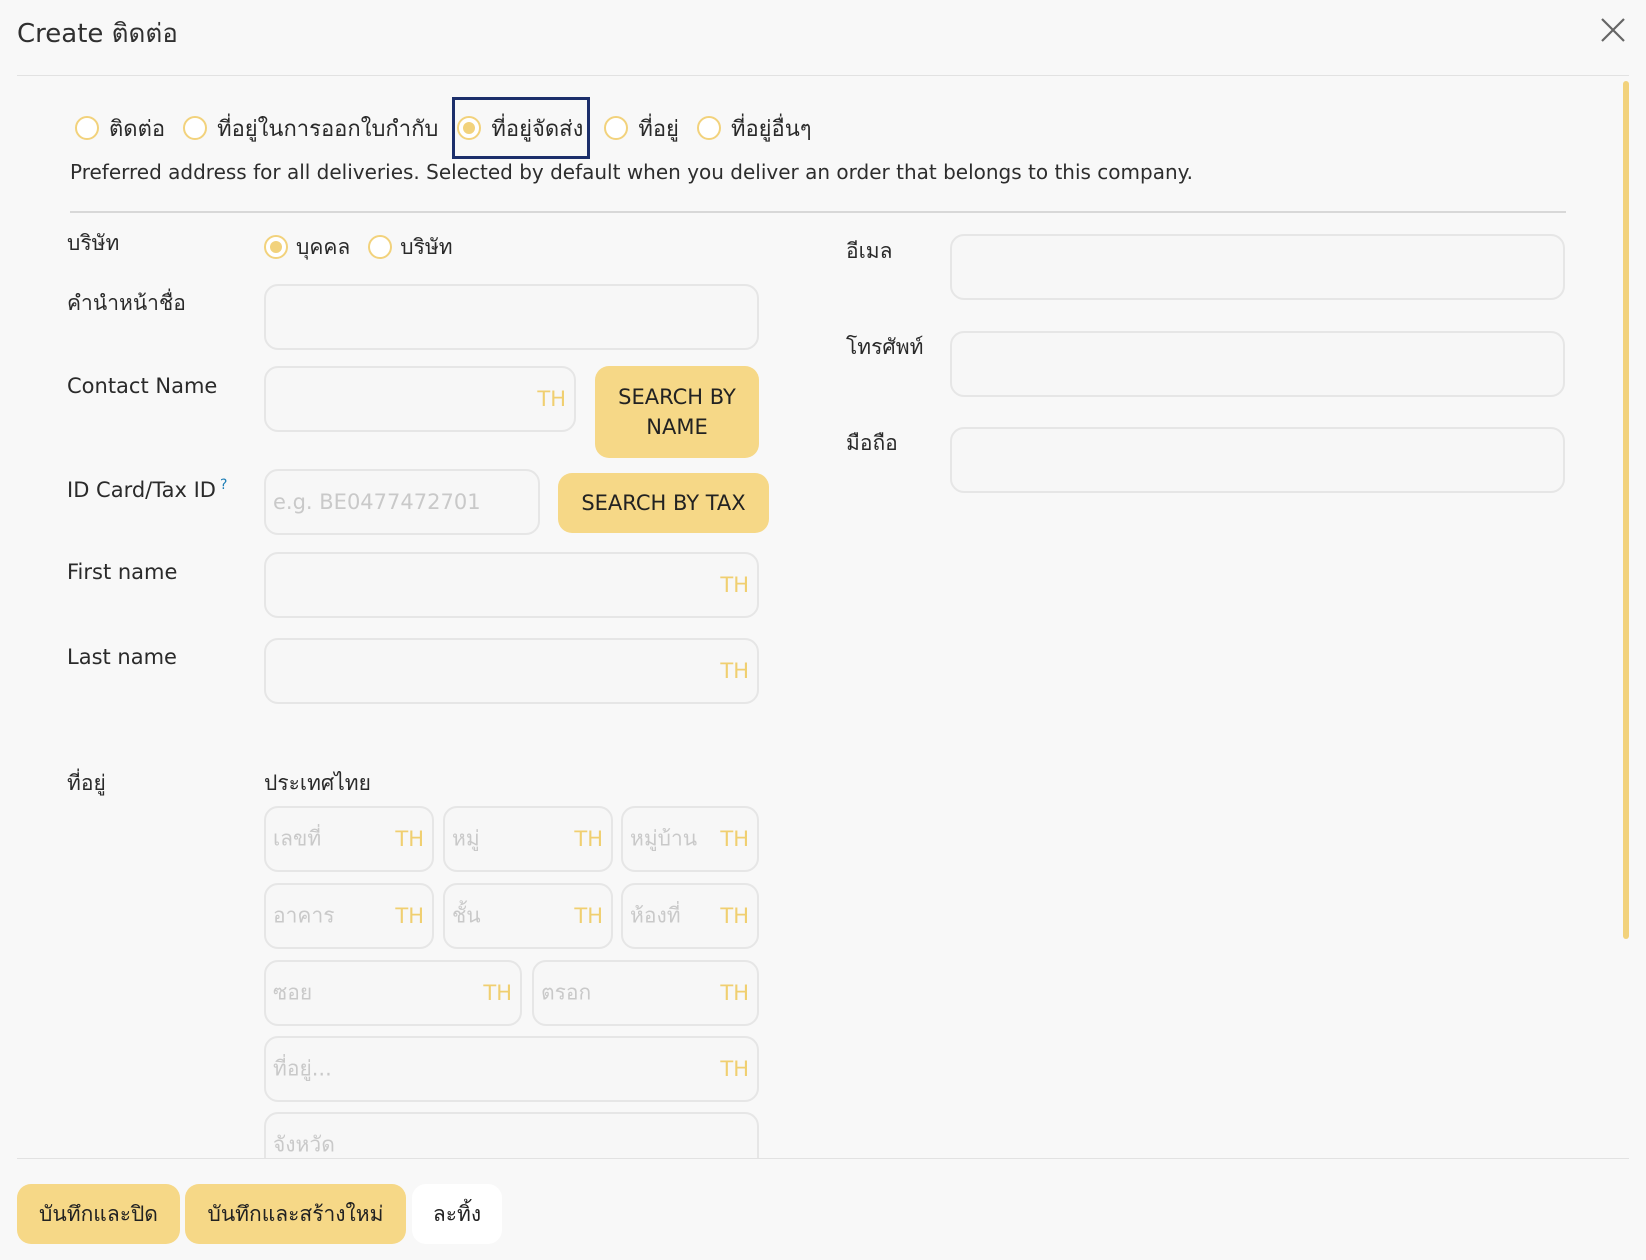 This screenshot has width=1646, height=1260. Describe the element at coordinates (349, 916) in the screenshot. I see `building-field: อาคาร TH` at that location.